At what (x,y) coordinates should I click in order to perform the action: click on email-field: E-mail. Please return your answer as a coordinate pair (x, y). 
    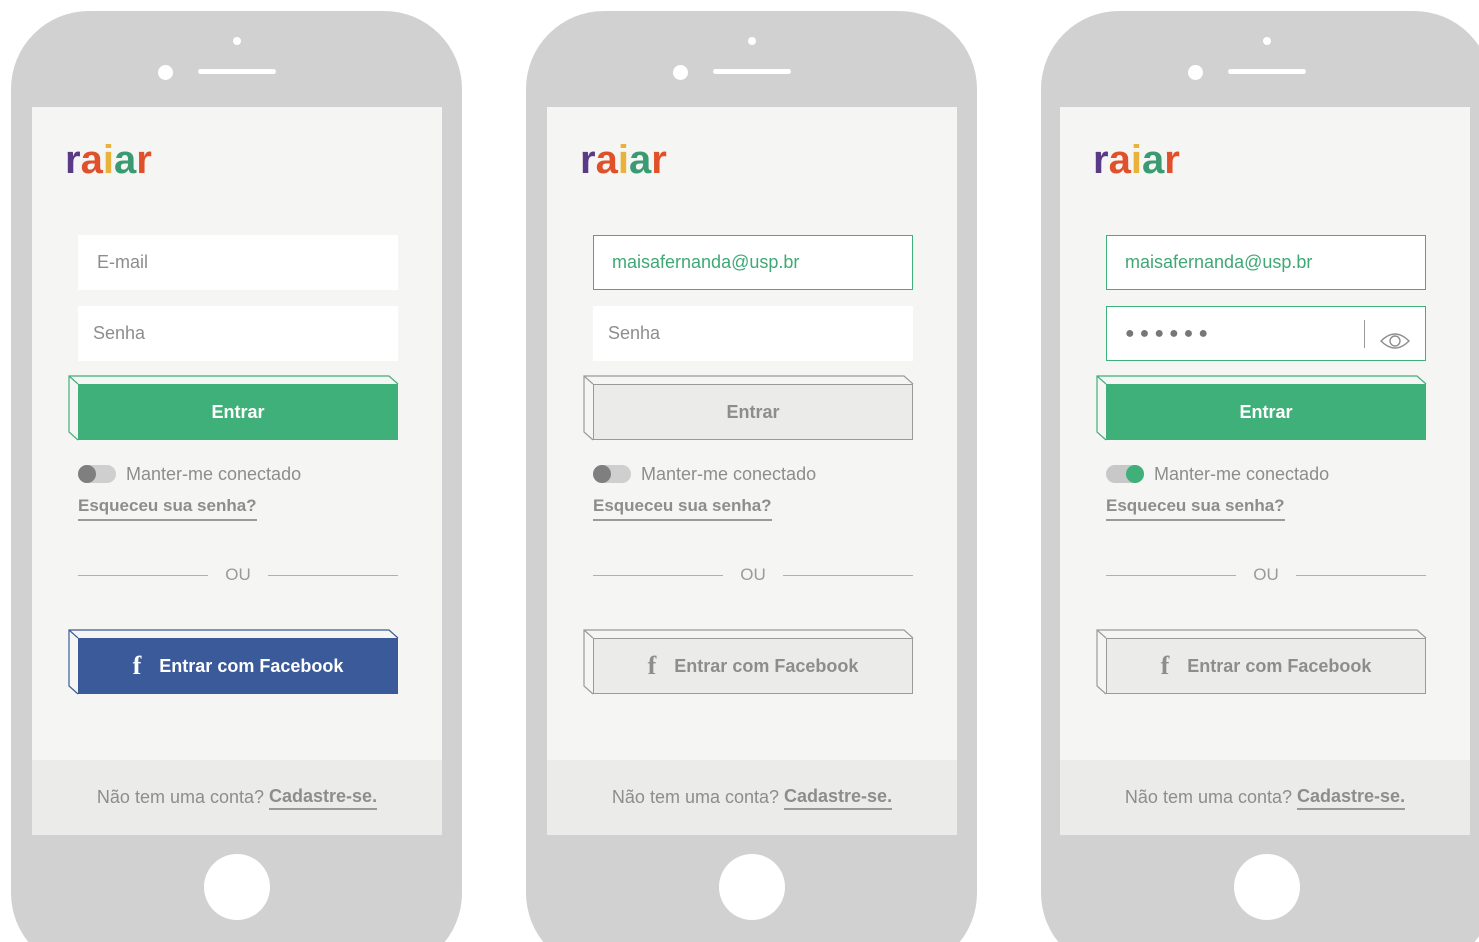
    Looking at the image, I should click on (238, 262).